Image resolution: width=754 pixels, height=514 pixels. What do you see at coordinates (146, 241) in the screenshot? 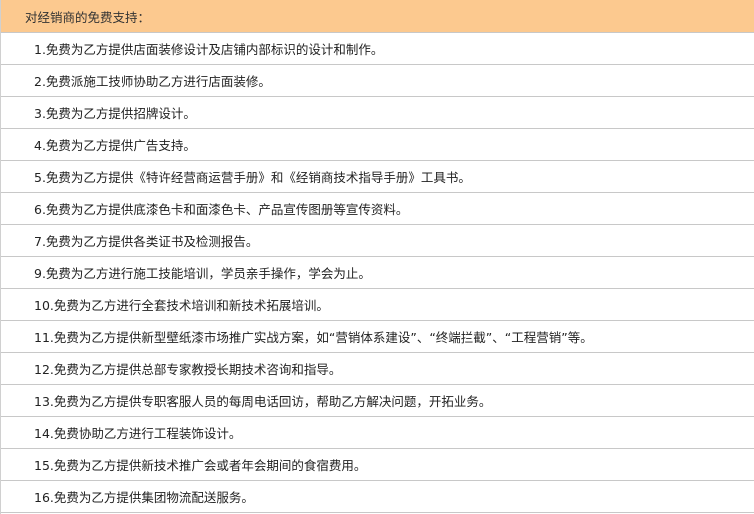
I see `list-item-text: 7.免费为乙方提供各类证书及检测报告。` at bounding box center [146, 241].